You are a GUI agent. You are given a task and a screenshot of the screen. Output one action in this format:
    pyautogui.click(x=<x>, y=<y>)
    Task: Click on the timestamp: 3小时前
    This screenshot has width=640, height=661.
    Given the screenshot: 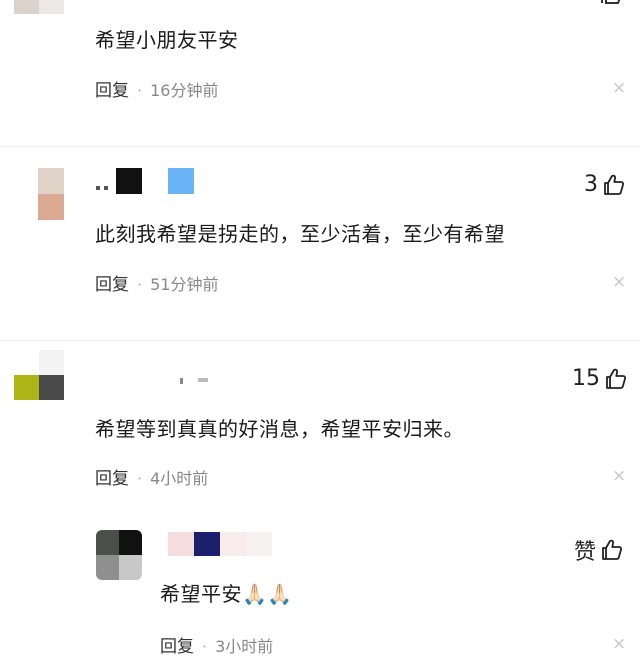 What is the action you would take?
    pyautogui.click(x=244, y=646)
    